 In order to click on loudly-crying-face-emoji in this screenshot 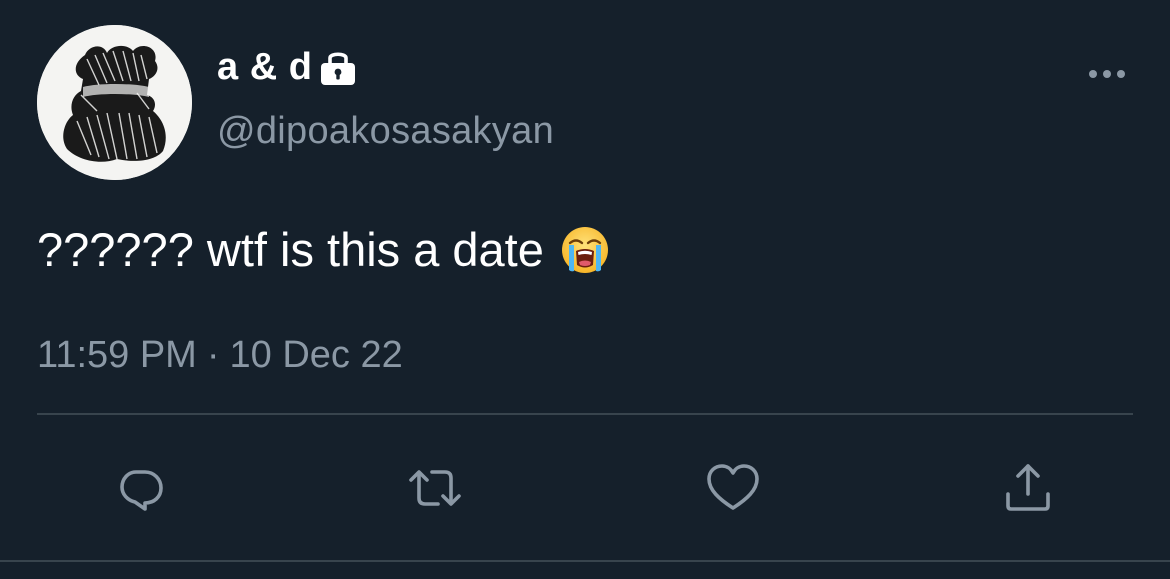, I will do `click(585, 250)`.